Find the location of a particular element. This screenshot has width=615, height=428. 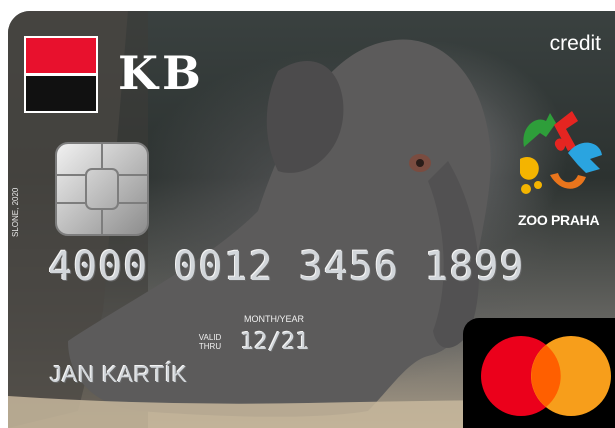

valid-thru-text: VALID THRU is located at coordinates (210, 342).